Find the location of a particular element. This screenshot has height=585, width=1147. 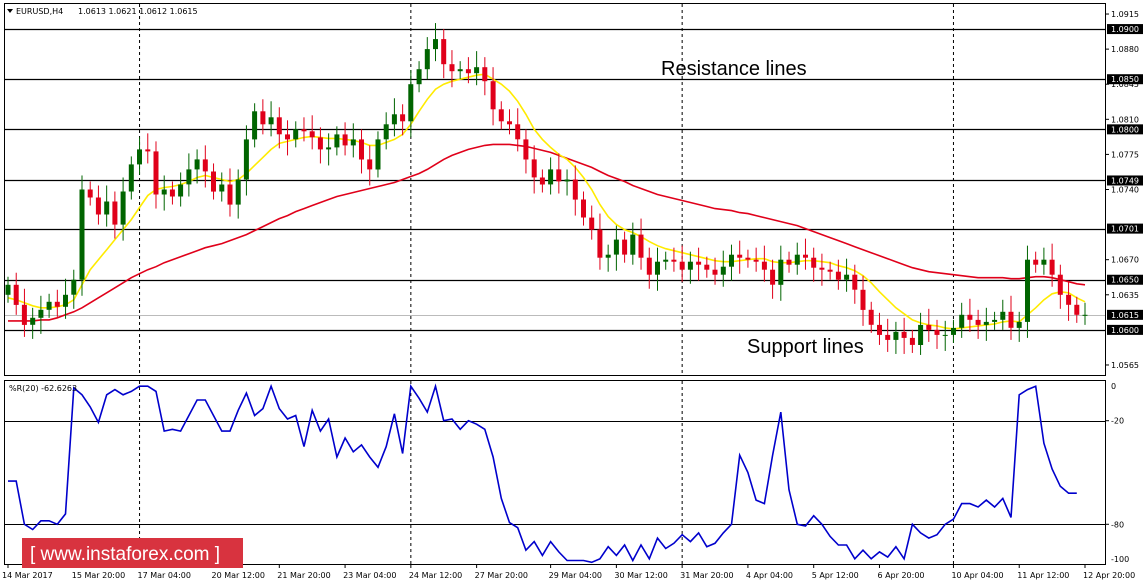

time-tick-label: 24 Mar 12:00 is located at coordinates (435, 575).